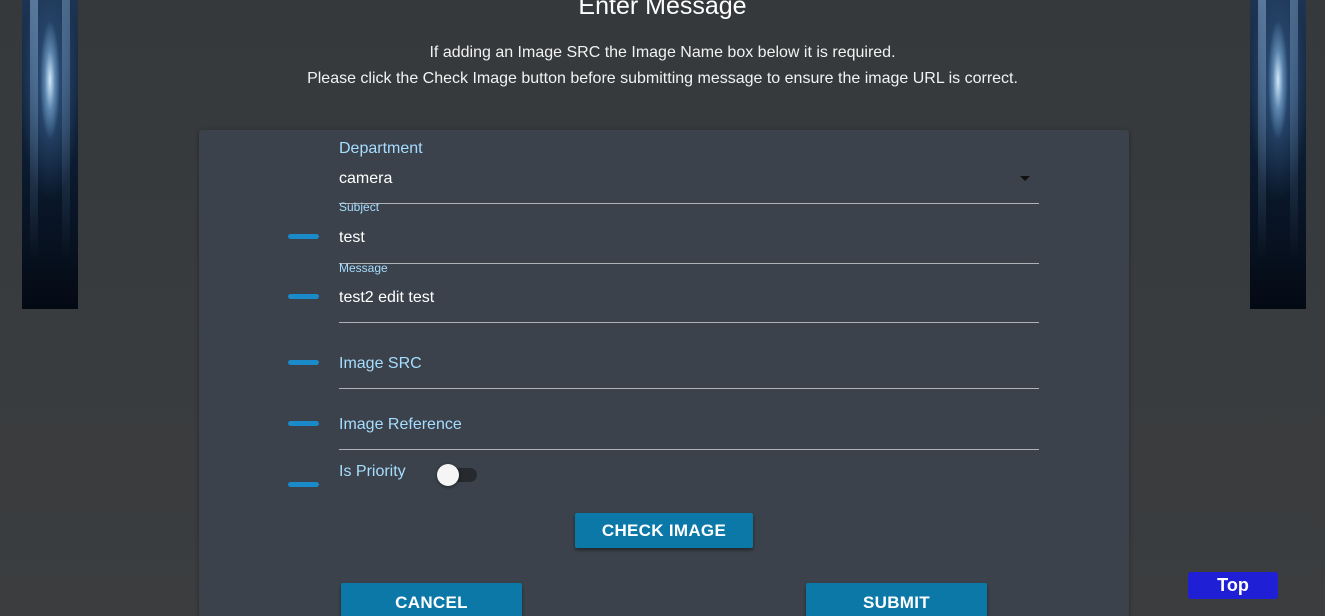 Image resolution: width=1325 pixels, height=616 pixels. What do you see at coordinates (387, 297) in the screenshot?
I see `message-value: test2 edit test` at bounding box center [387, 297].